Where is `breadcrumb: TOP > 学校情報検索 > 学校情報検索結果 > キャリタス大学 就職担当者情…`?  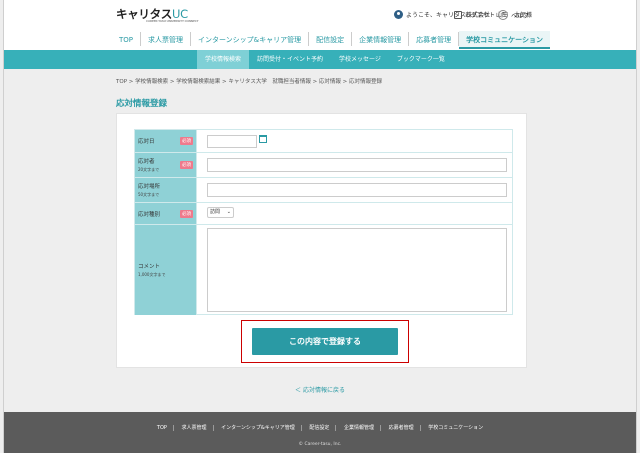
breadcrumb: TOP > 学校情報検索 > 学校情報検索結果 > キャリタス大学 就職担当者情… is located at coordinates (249, 81).